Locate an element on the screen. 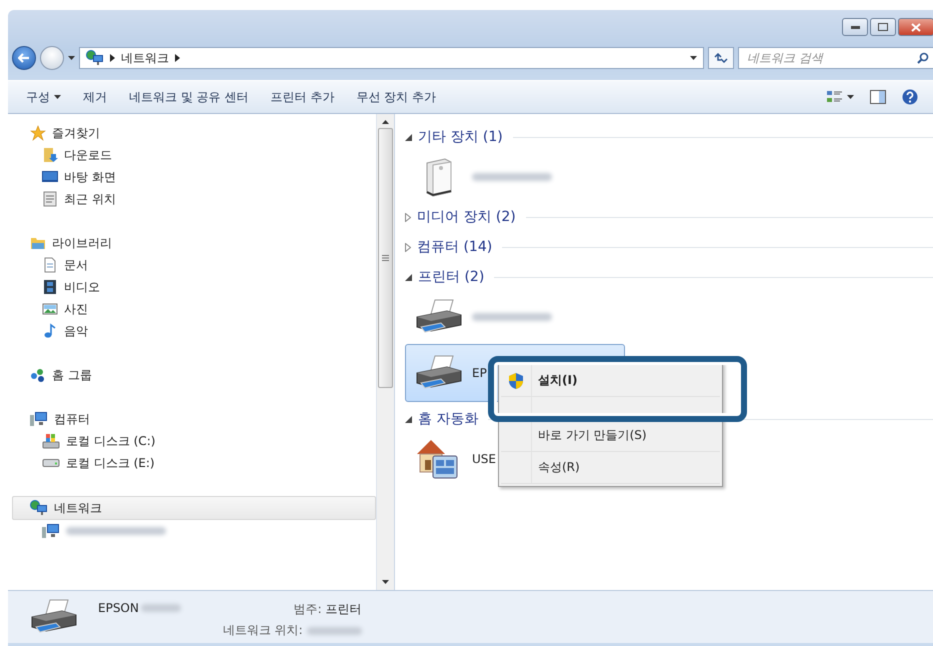 Image resolution: width=933 pixels, height=646 pixels. device-name: EP is located at coordinates (479, 373).